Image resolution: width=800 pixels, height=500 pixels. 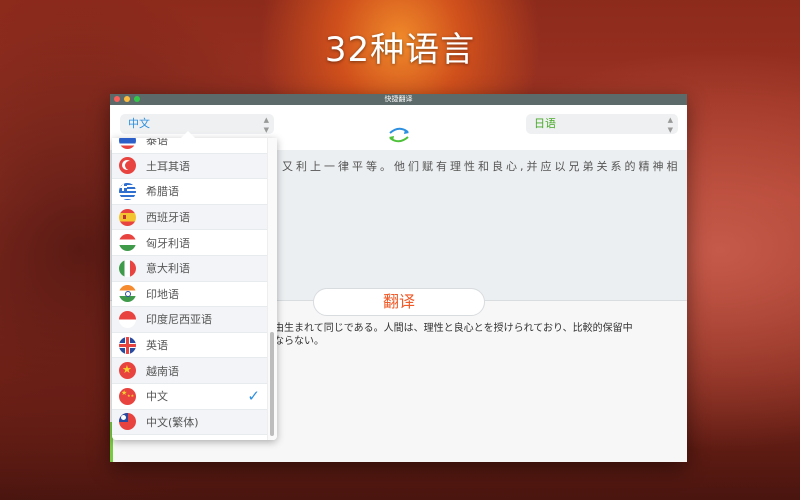 I want to click on swap-languages-button, so click(x=399, y=135).